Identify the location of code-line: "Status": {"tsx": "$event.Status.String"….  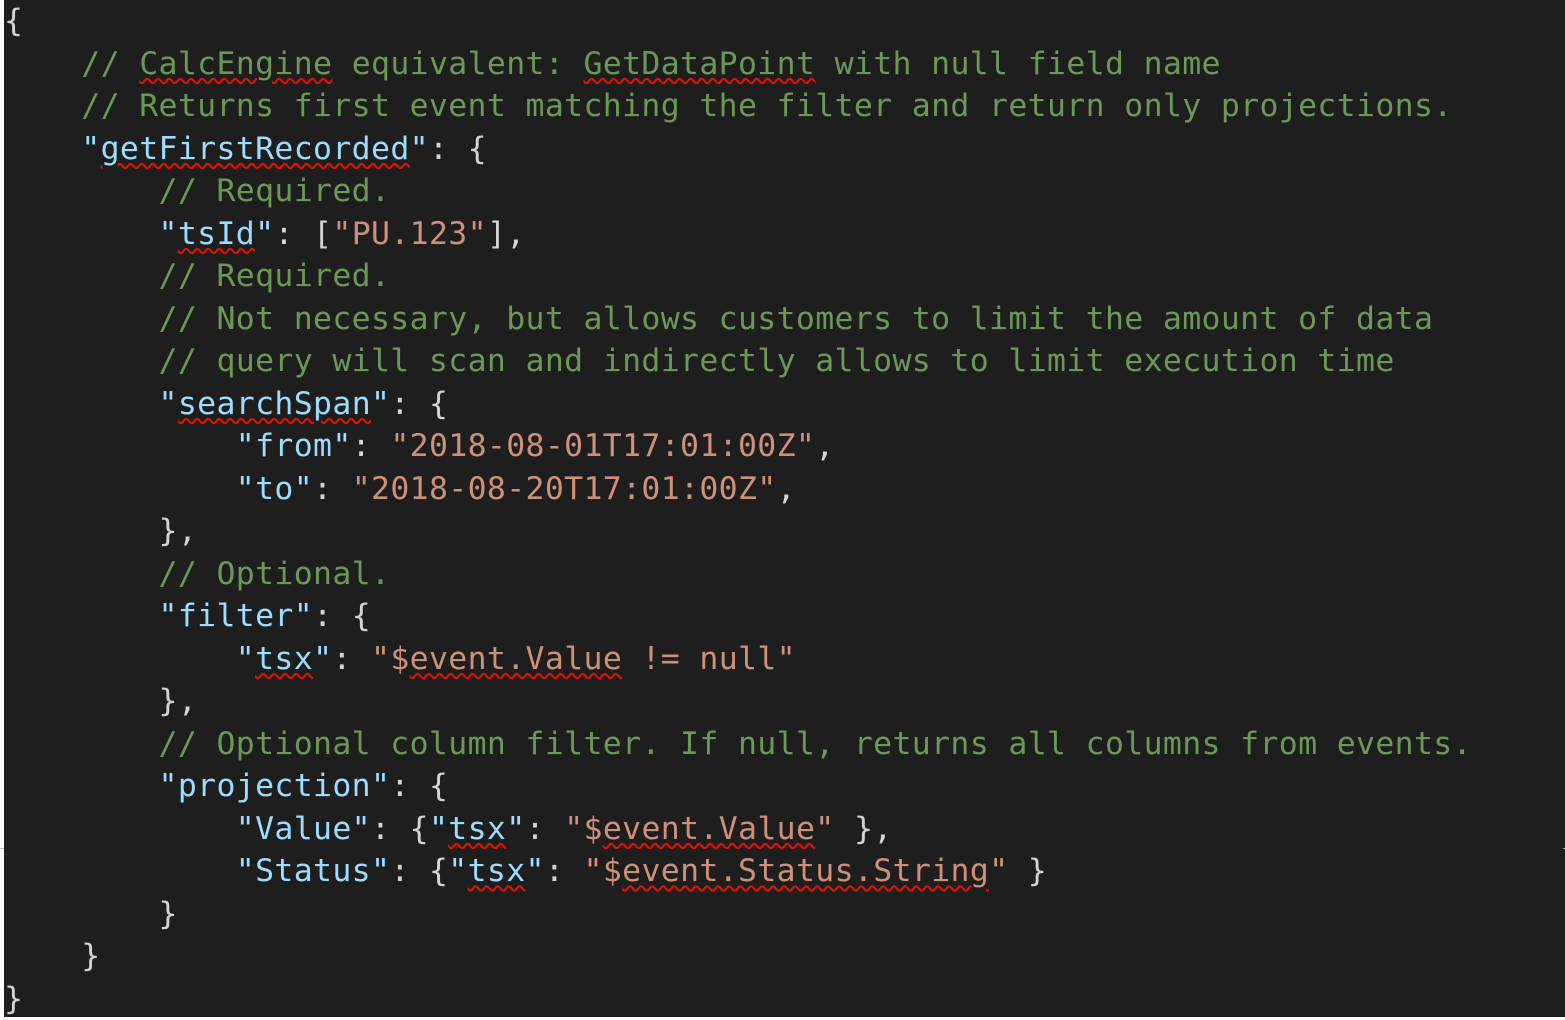
(525, 871).